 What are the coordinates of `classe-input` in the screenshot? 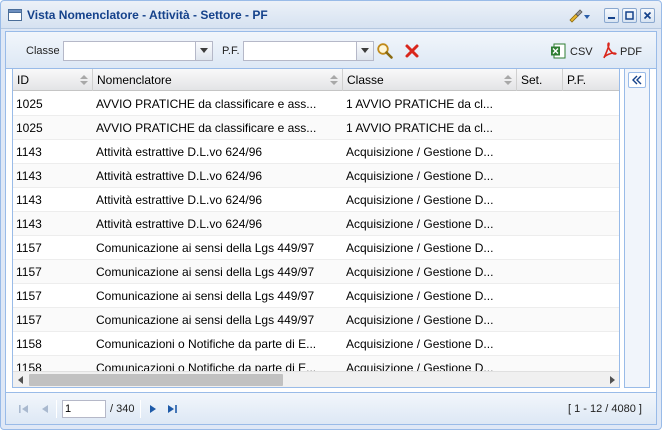 It's located at (138, 51).